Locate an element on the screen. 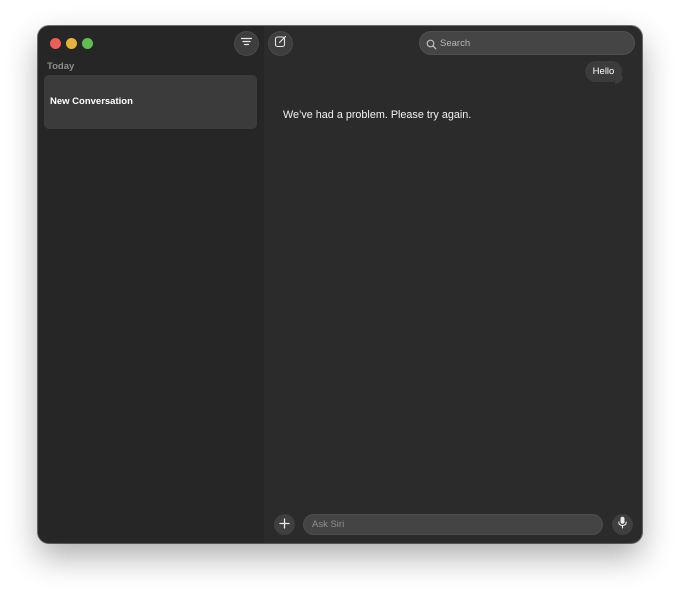 This screenshot has height=593, width=680. compose-icon is located at coordinates (280, 44).